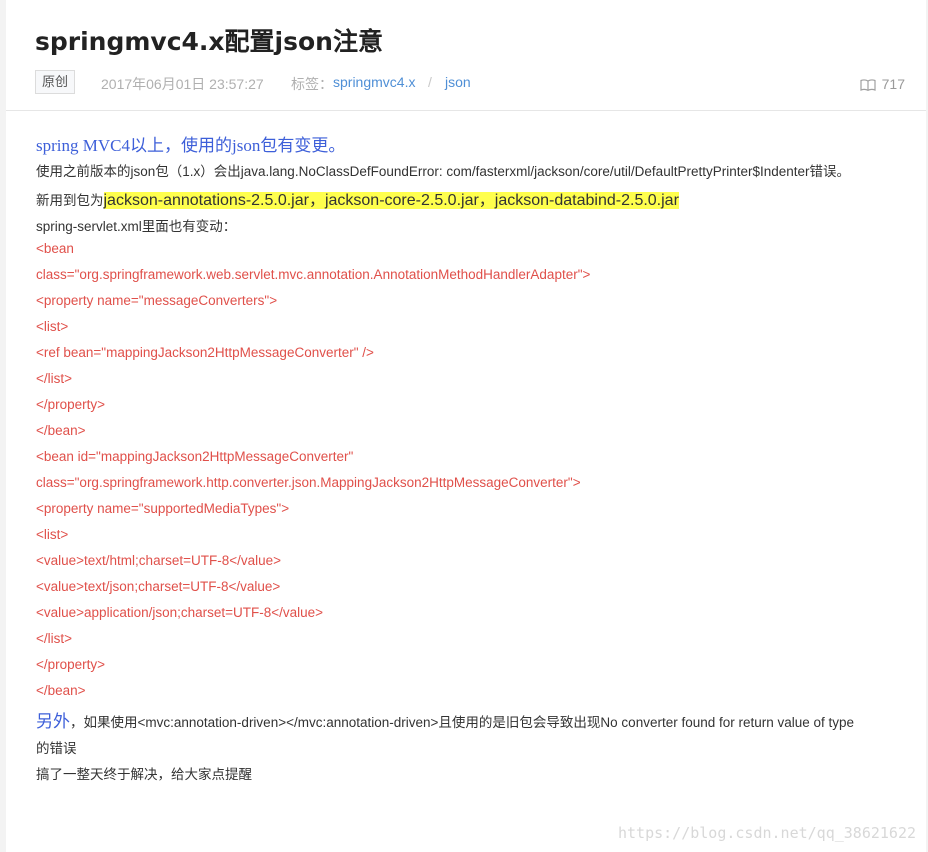  I want to click on also-word: 另外, so click(53, 721).